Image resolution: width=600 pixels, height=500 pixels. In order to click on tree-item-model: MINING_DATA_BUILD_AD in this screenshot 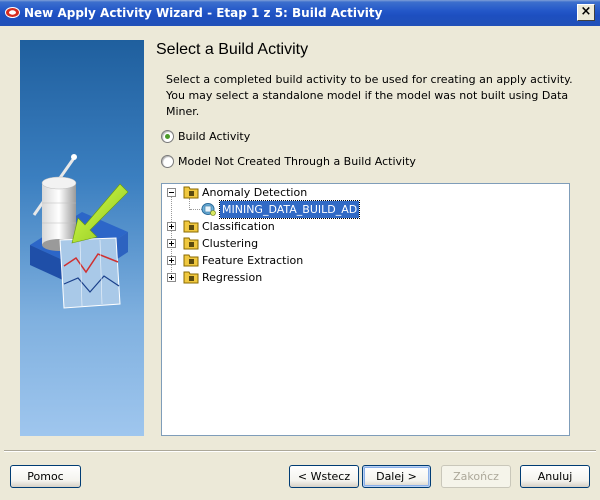, I will do `click(365, 209)`.